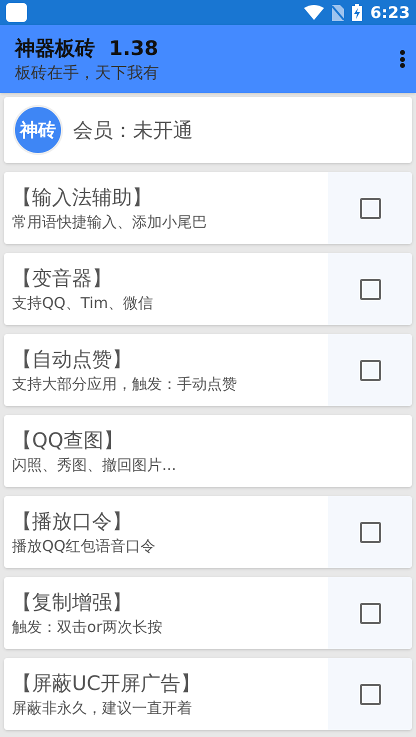 Image resolution: width=416 pixels, height=737 pixels. Describe the element at coordinates (133, 130) in the screenshot. I see `membership-status: 会员：未开通` at that location.